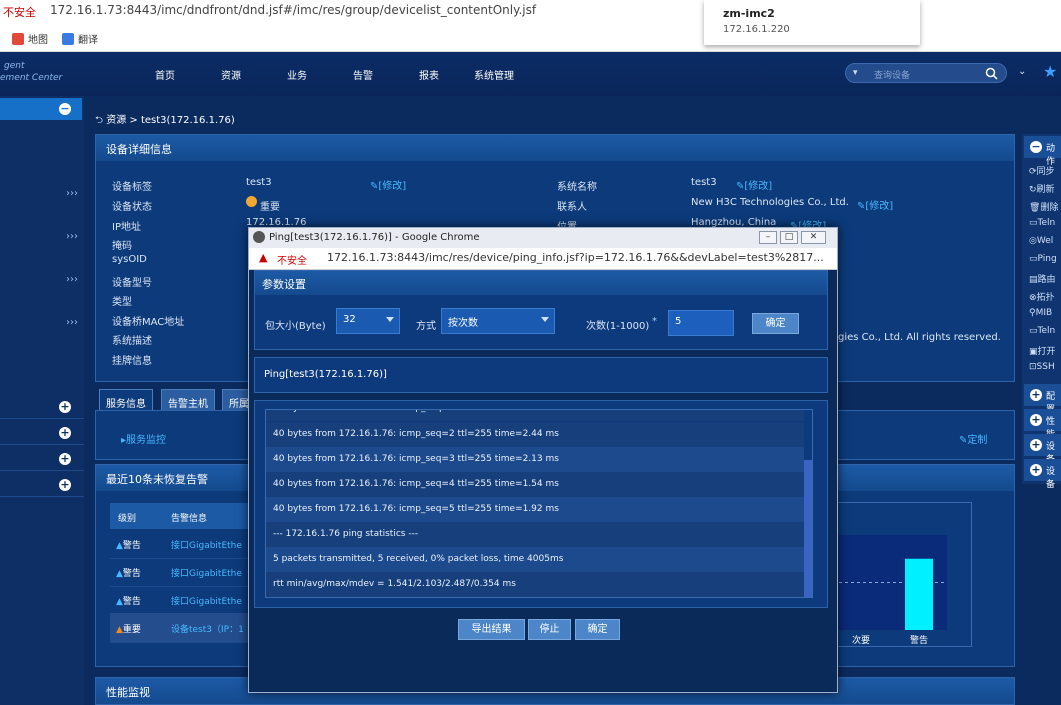 The image size is (1061, 705). Describe the element at coordinates (991, 73) in the screenshot. I see `search-icon` at that location.